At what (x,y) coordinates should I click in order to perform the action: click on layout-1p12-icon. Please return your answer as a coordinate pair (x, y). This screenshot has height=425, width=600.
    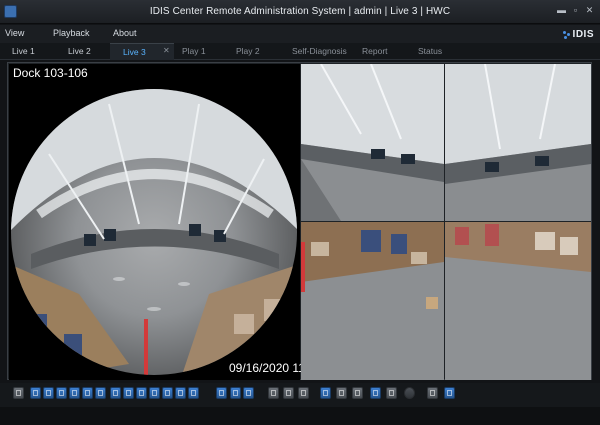
    Looking at the image, I should click on (154, 393).